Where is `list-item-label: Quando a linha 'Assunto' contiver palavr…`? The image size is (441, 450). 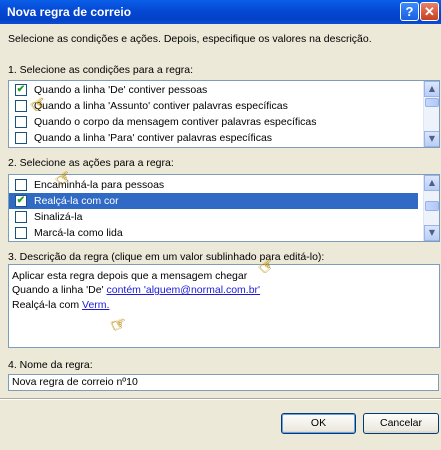 list-item-label: Quando a linha 'Assunto' contiver palavr… is located at coordinates (161, 106).